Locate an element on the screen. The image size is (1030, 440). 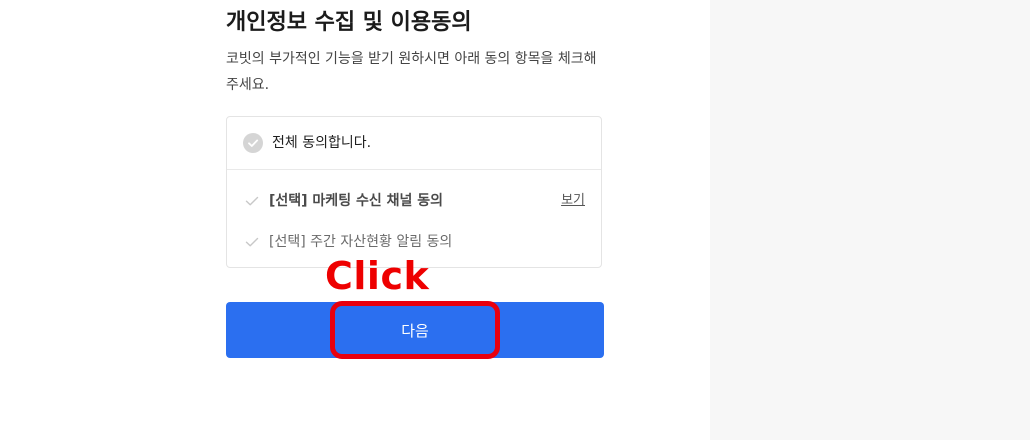
agree-all-label: 전체 동의합니다. is located at coordinates (322, 143).